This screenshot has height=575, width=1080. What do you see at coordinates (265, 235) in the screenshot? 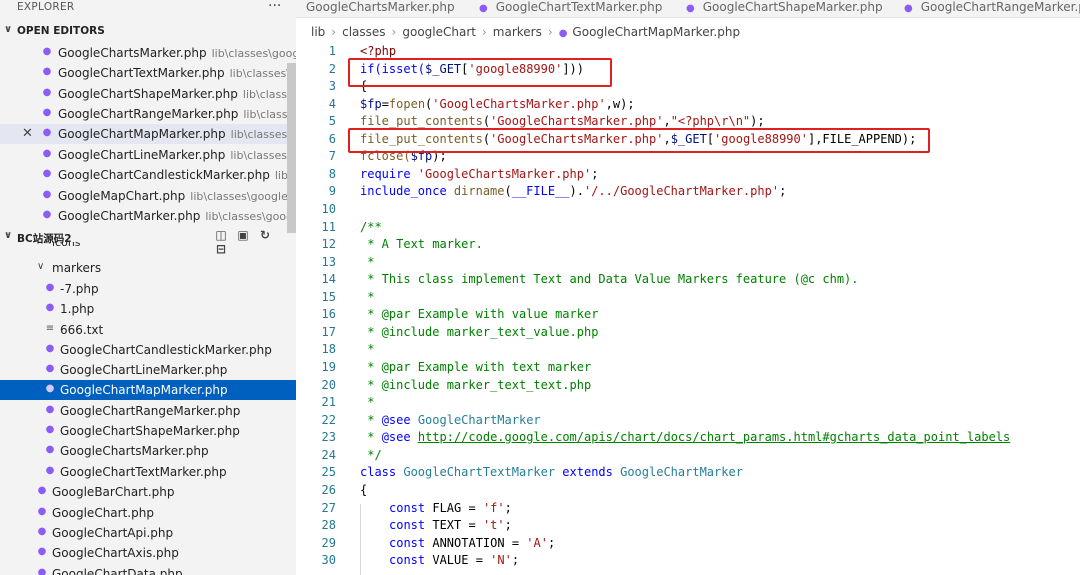
I see `refresh-icon: ↻` at bounding box center [265, 235].